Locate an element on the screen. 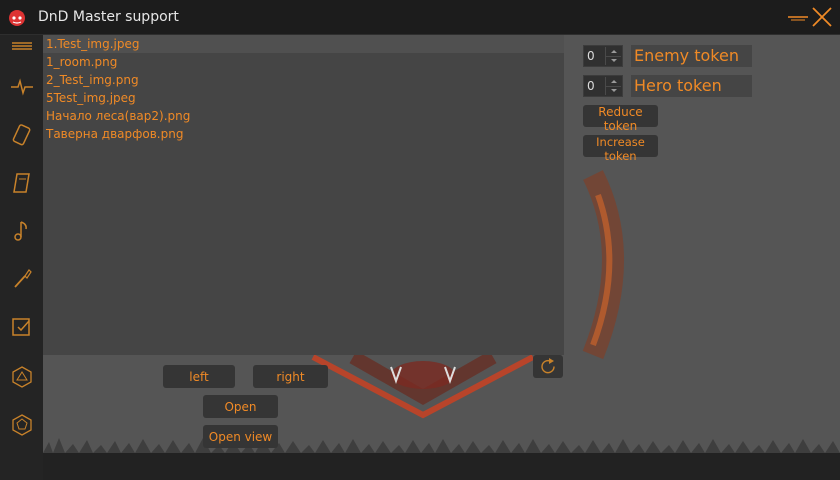  list-item: 1.Test_img.jpeg is located at coordinates (303, 44).